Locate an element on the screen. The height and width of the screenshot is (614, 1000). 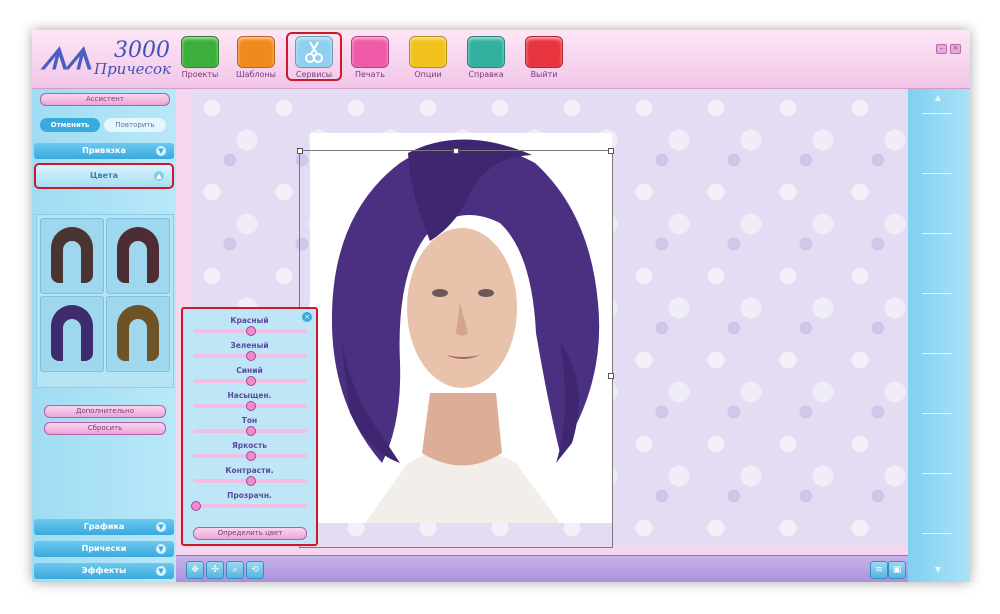
toolbar-services-button: Сервисы is located at coordinates (314, 56).